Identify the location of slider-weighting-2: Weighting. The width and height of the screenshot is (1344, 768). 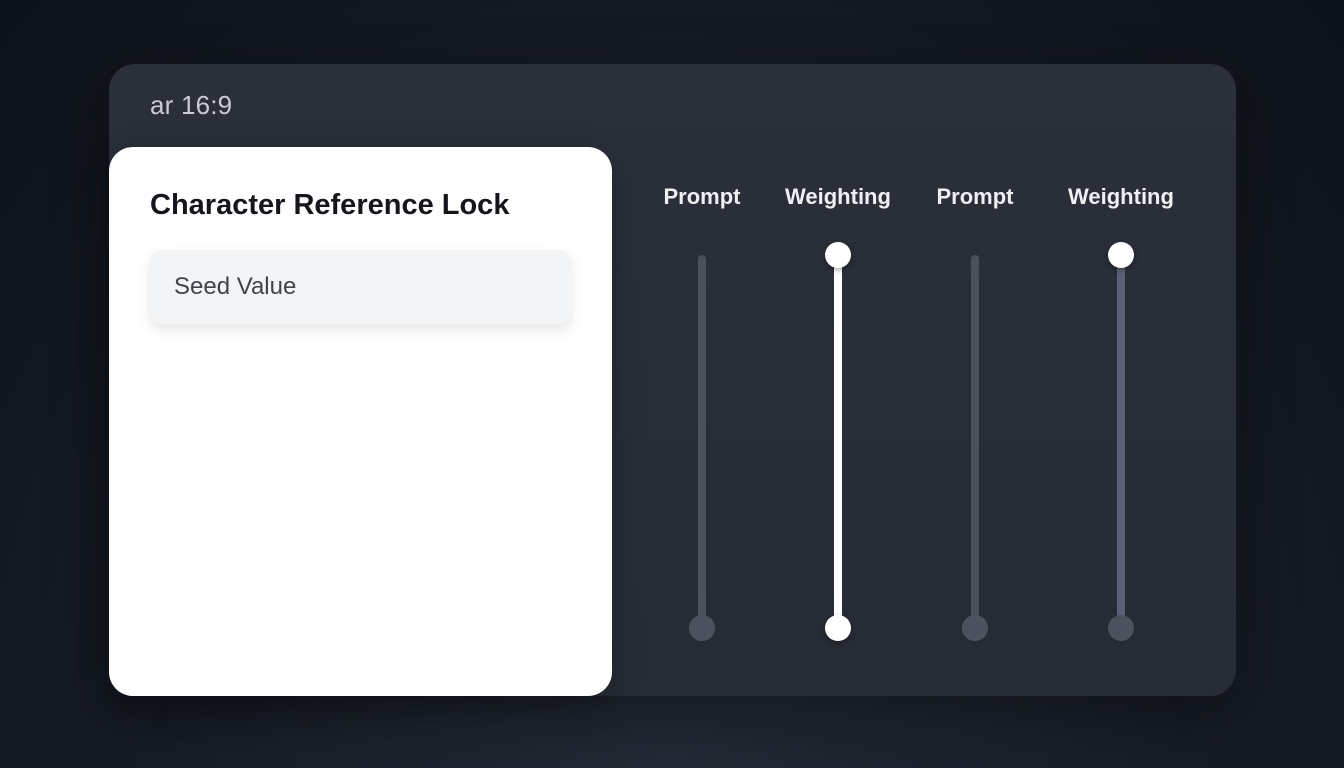
(1121, 380).